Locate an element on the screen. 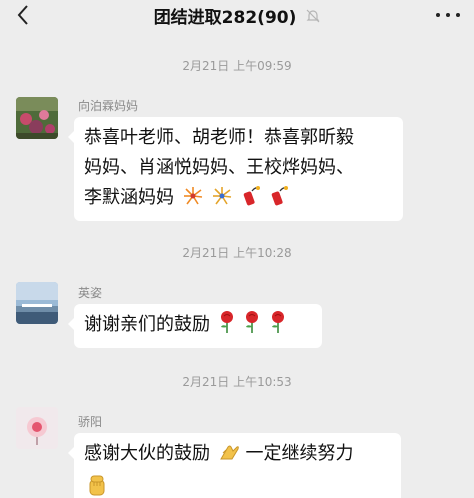  clapping-hands-icon is located at coordinates (229, 457).